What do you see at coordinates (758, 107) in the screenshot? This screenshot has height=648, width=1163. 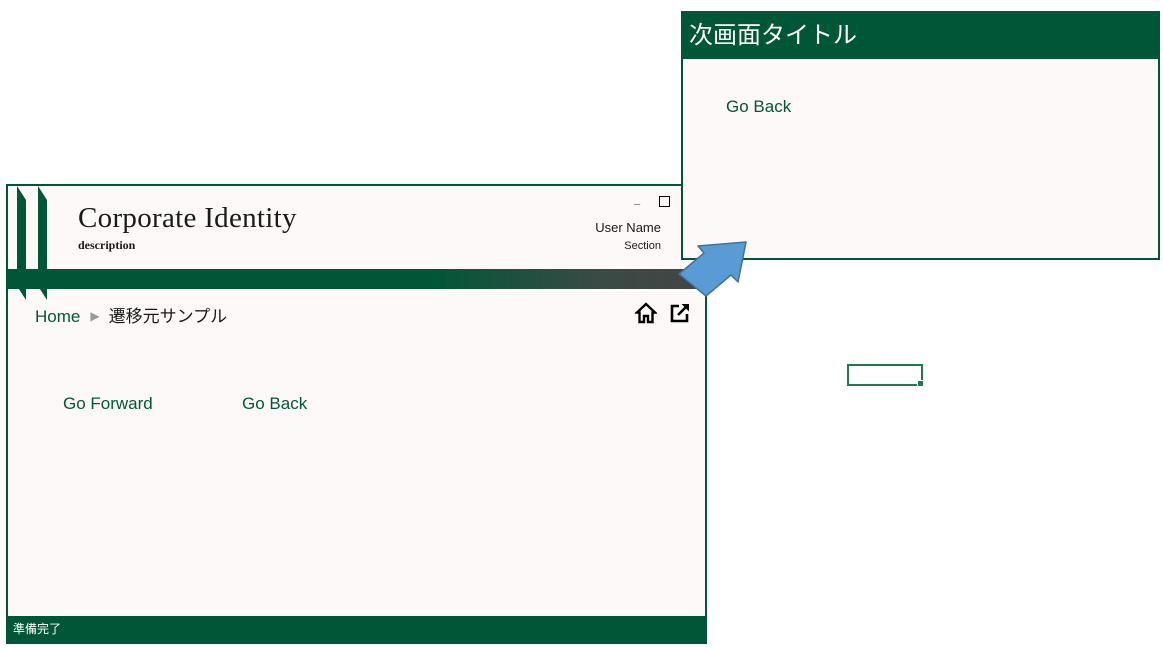 I see `popup-go-back-link: Go Back` at bounding box center [758, 107].